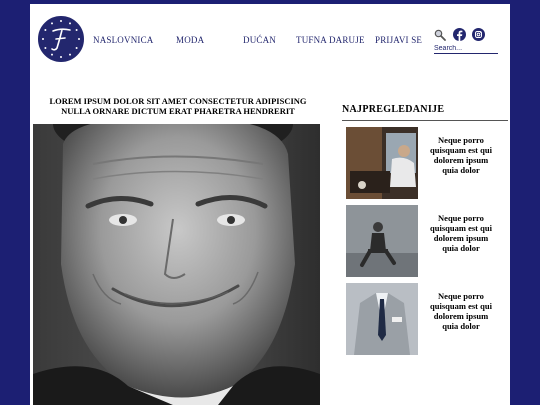 This screenshot has width=540, height=405. What do you see at coordinates (459, 34) in the screenshot?
I see `facebook-icon` at bounding box center [459, 34].